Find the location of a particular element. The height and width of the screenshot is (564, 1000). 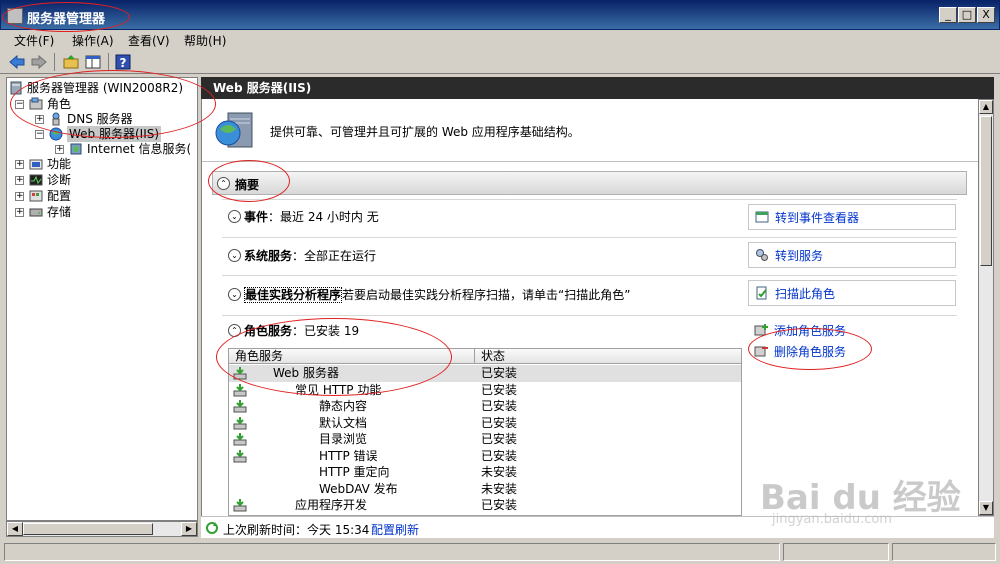

forward-arrow-icon is located at coordinates (39, 62).